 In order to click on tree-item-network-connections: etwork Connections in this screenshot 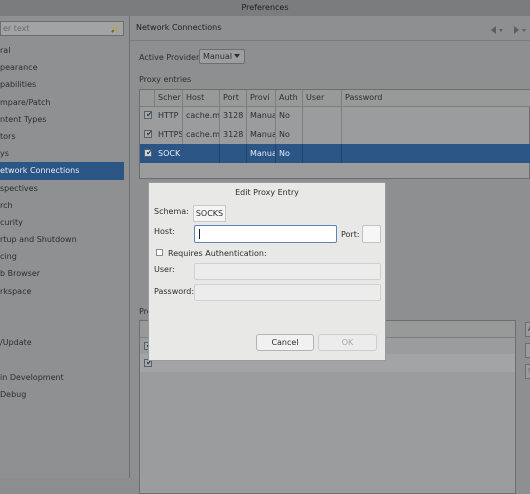, I will do `click(62, 171)`.